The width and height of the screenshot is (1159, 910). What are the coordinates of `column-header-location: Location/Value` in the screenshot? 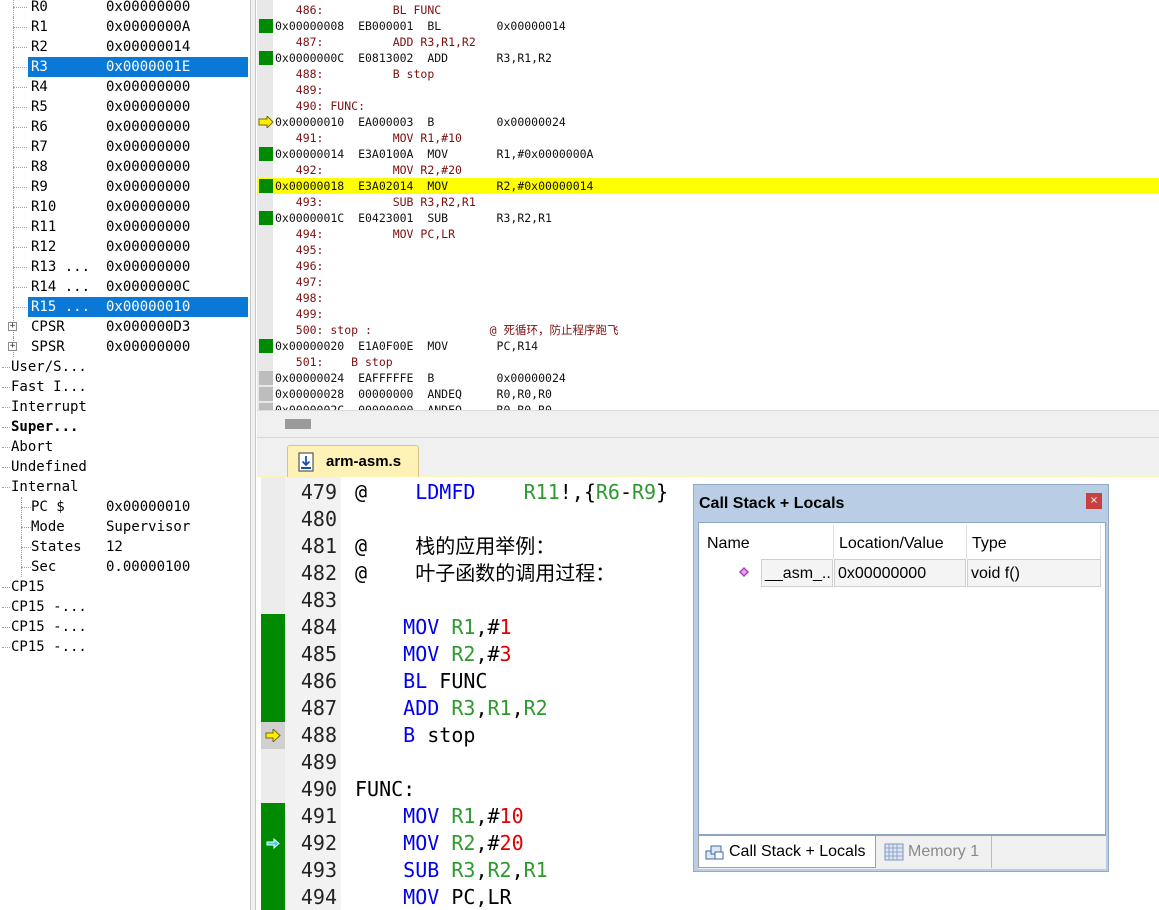 It's located at (891, 544).